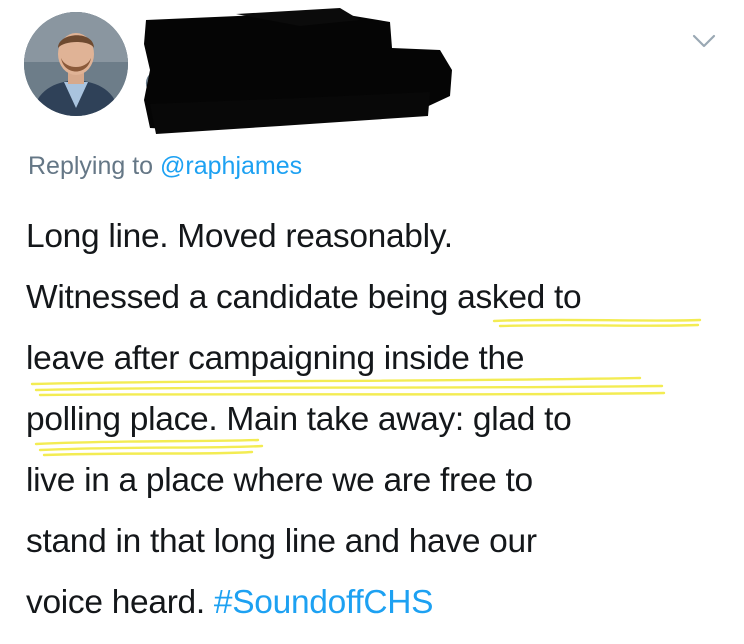 The width and height of the screenshot is (744, 644). What do you see at coordinates (94, 166) in the screenshot?
I see `replying-to-label: Replying to` at bounding box center [94, 166].